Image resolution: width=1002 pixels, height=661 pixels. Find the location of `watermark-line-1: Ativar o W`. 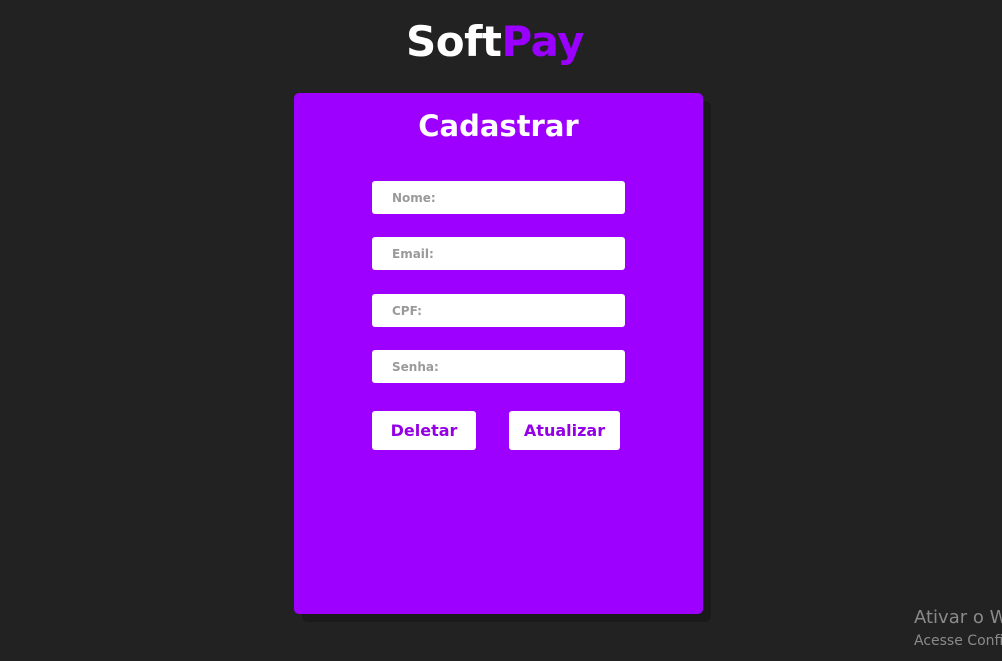

watermark-line-1: Ativar o W is located at coordinates (958, 617).